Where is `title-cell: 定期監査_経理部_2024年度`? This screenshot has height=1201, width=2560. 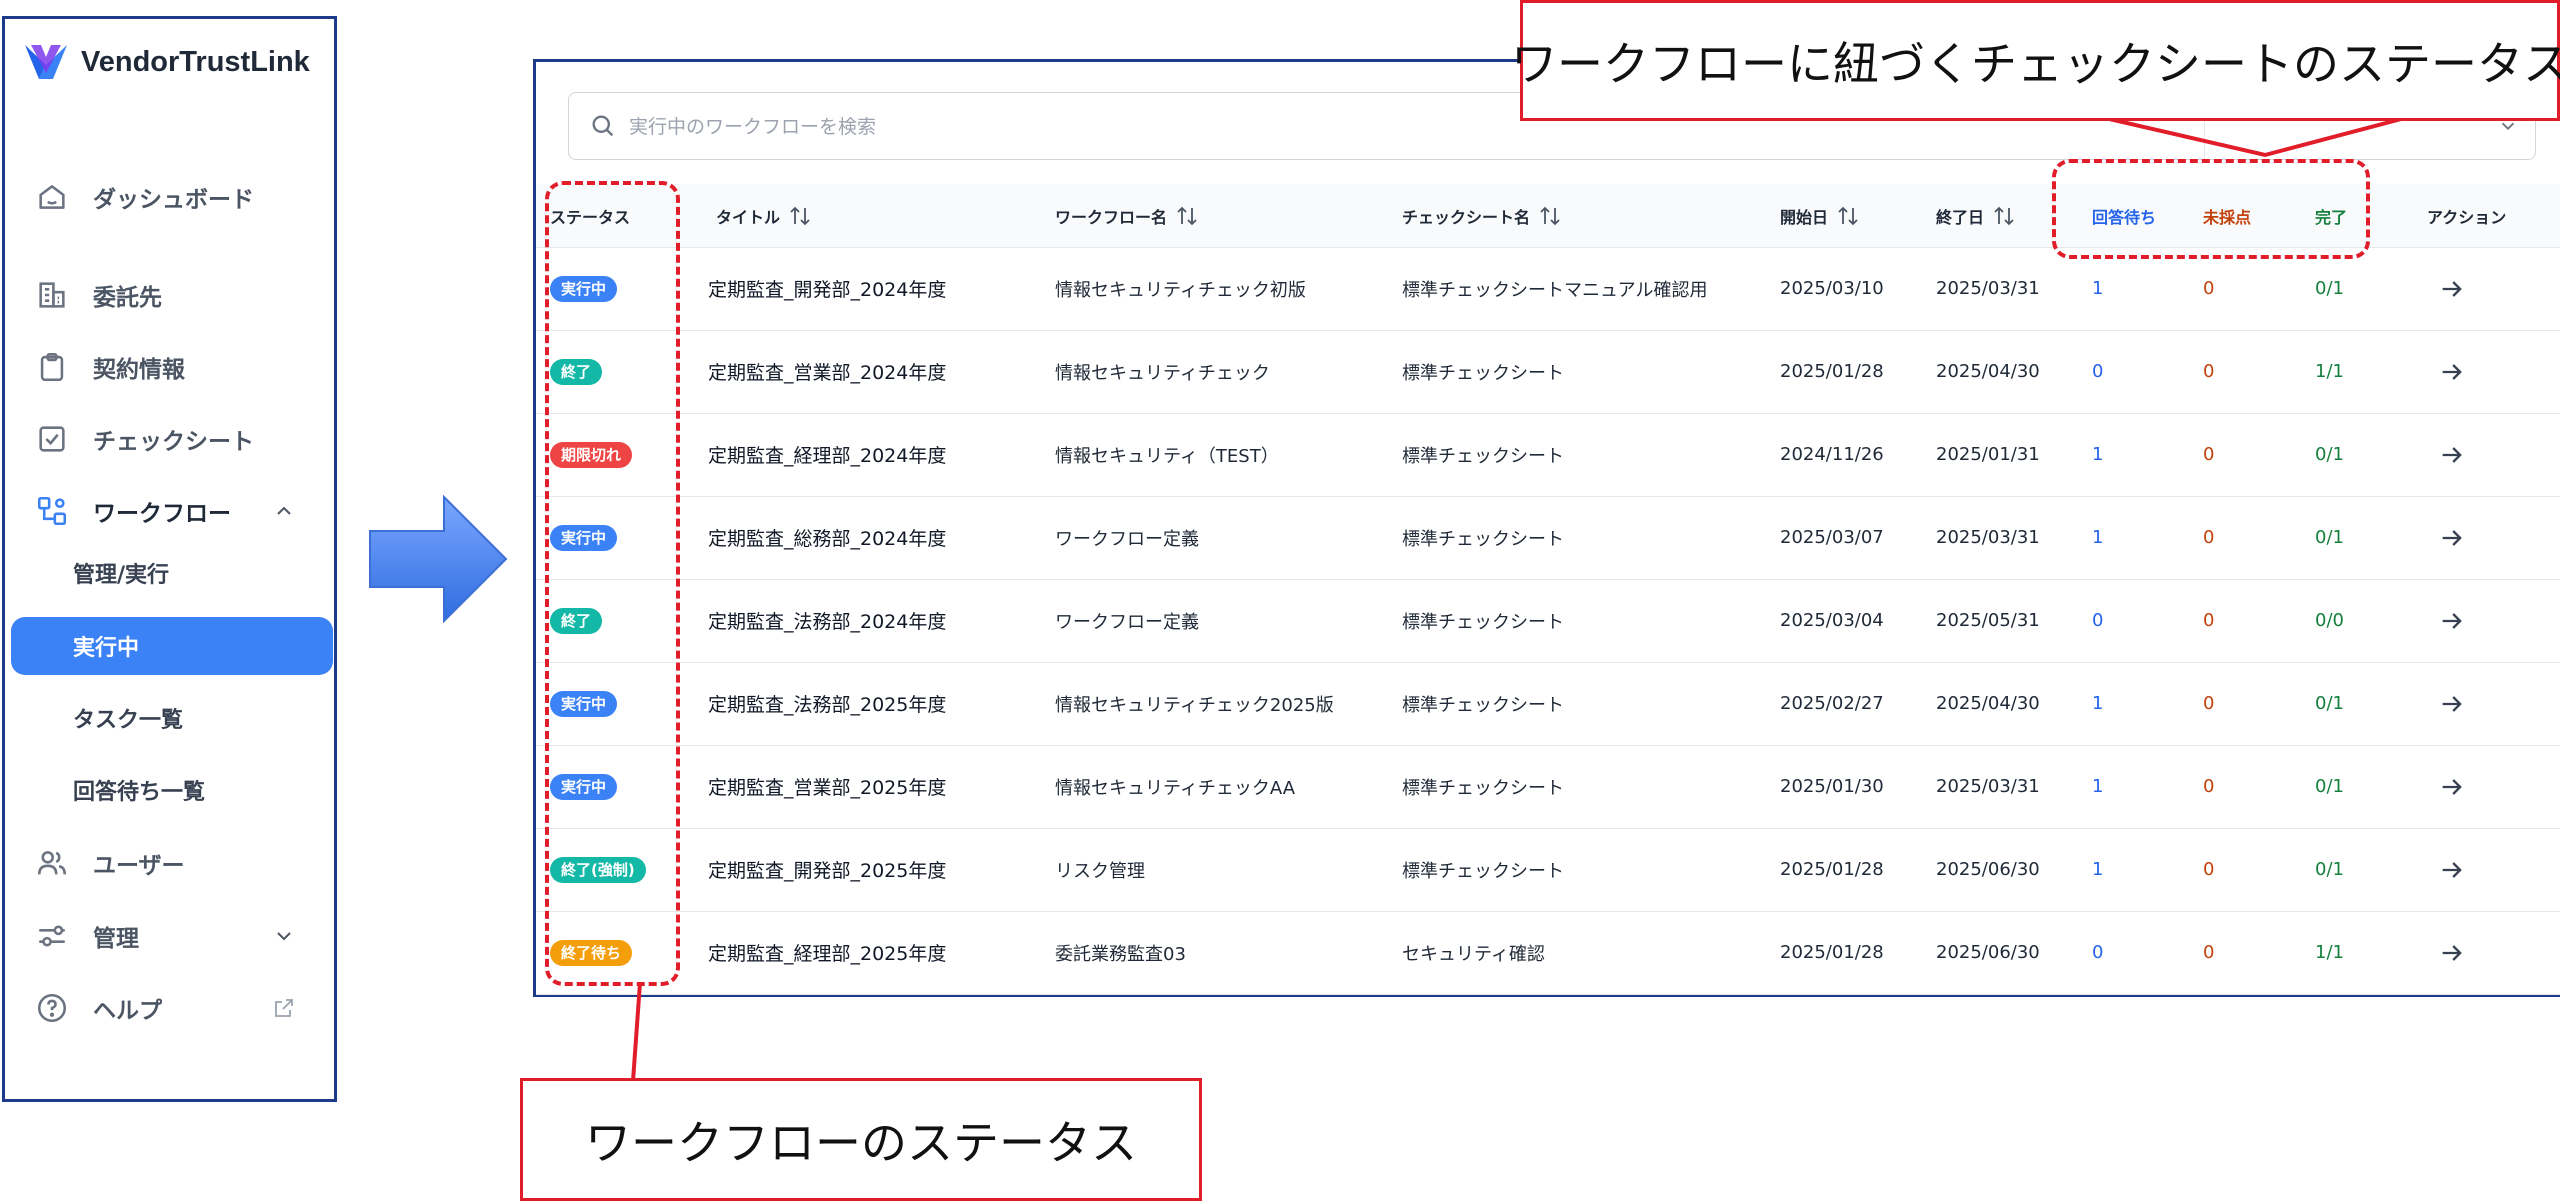
title-cell: 定期監査_経理部_2024年度 is located at coordinates (827, 456).